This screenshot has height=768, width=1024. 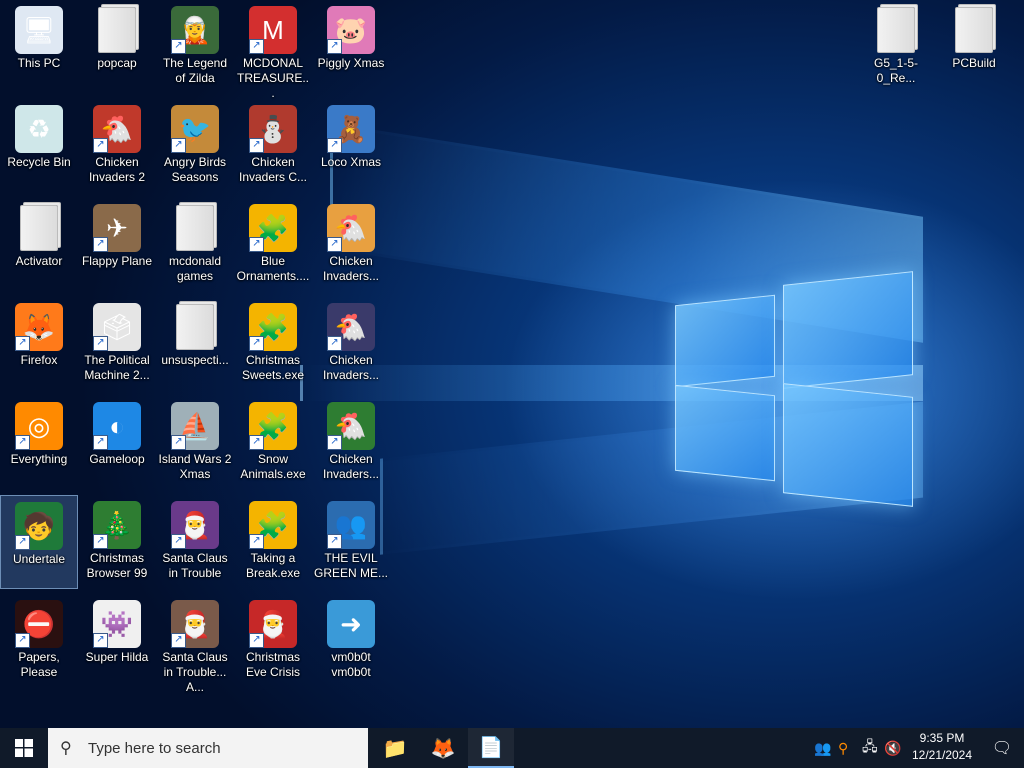 What do you see at coordinates (942, 747) in the screenshot?
I see `clock: 9:35 PM 12/21/2024` at bounding box center [942, 747].